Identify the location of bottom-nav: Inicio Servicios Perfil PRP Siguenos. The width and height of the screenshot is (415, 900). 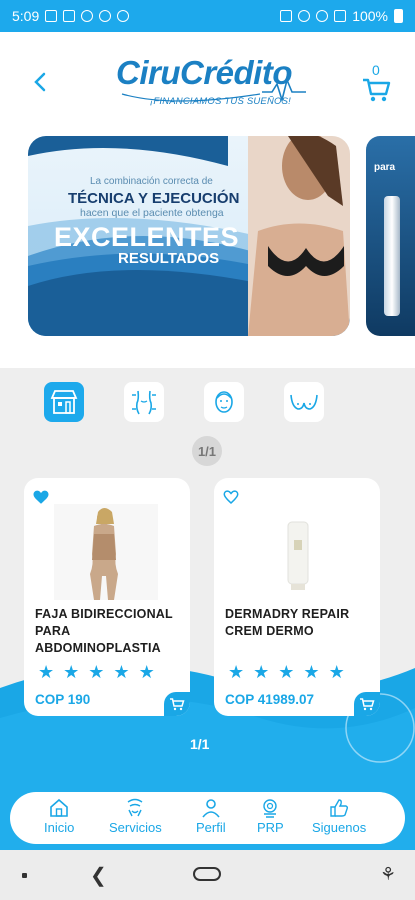
(207, 818).